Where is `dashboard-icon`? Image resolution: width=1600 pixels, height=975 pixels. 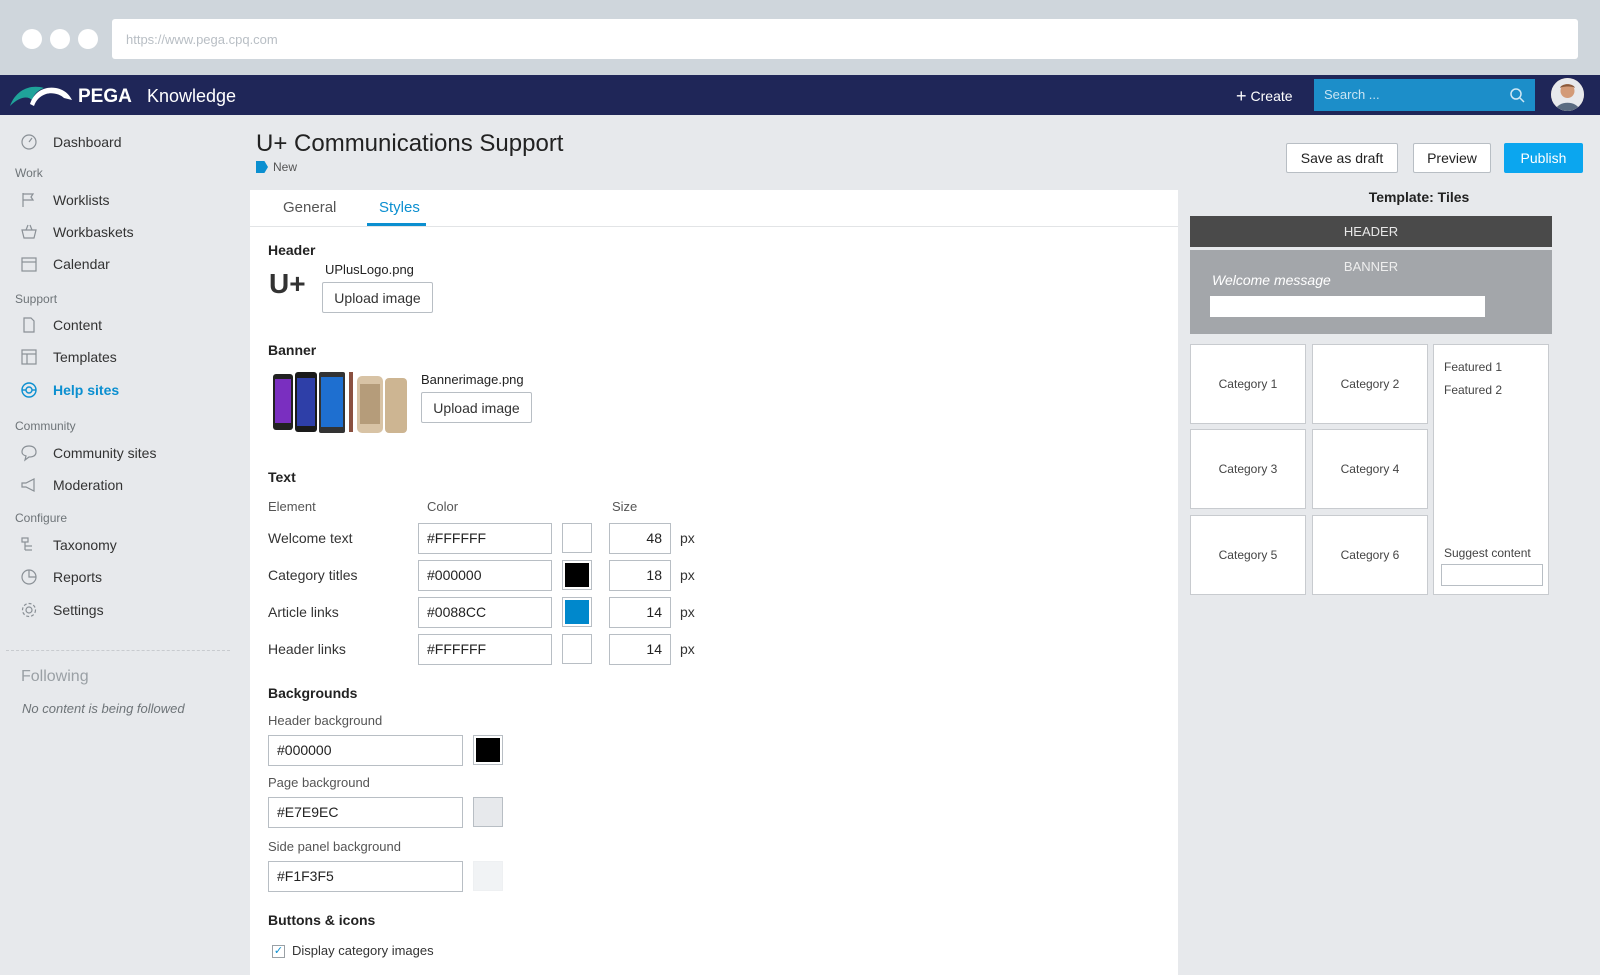
dashboard-icon is located at coordinates (29, 142).